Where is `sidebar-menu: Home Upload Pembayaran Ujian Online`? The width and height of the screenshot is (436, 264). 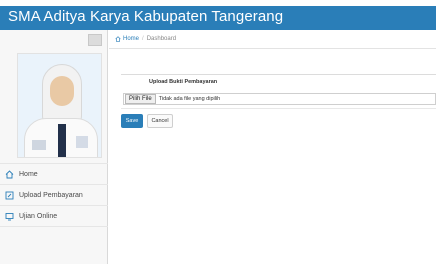
sidebar-menu: Home Upload Pembayaran Ujian Online is located at coordinates (54, 195).